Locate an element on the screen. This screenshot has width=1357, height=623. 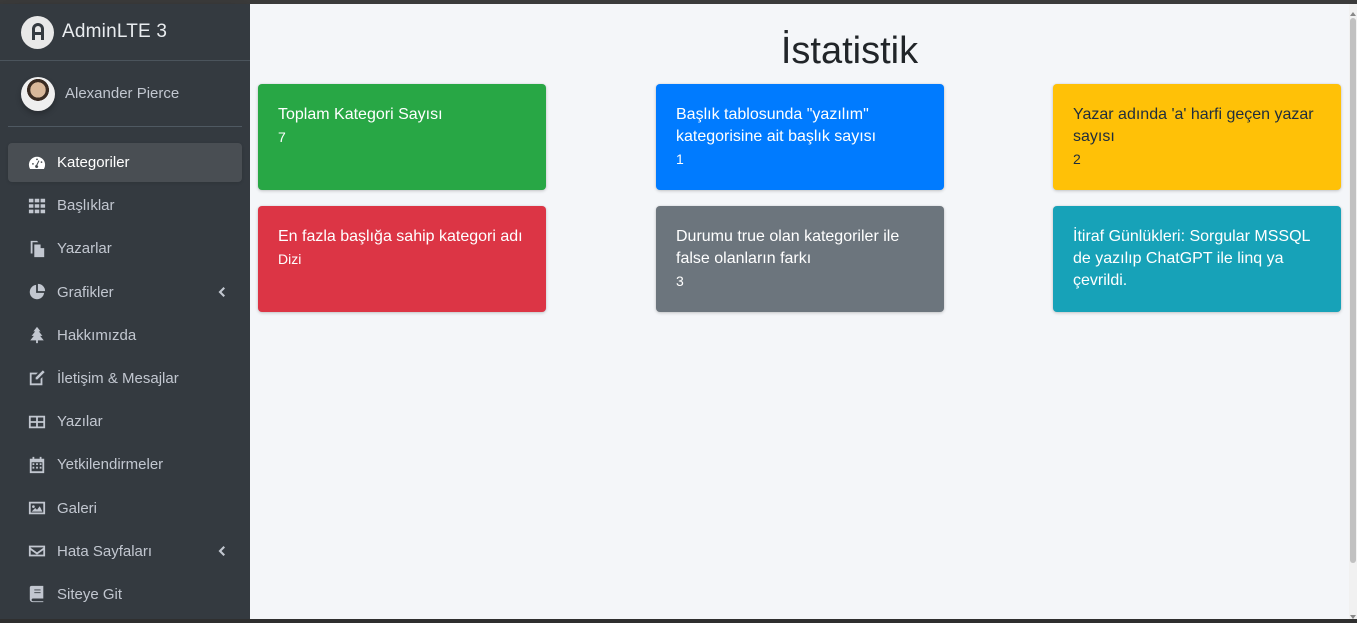
sidebar-item-label: Siteye Git is located at coordinates (90, 594).